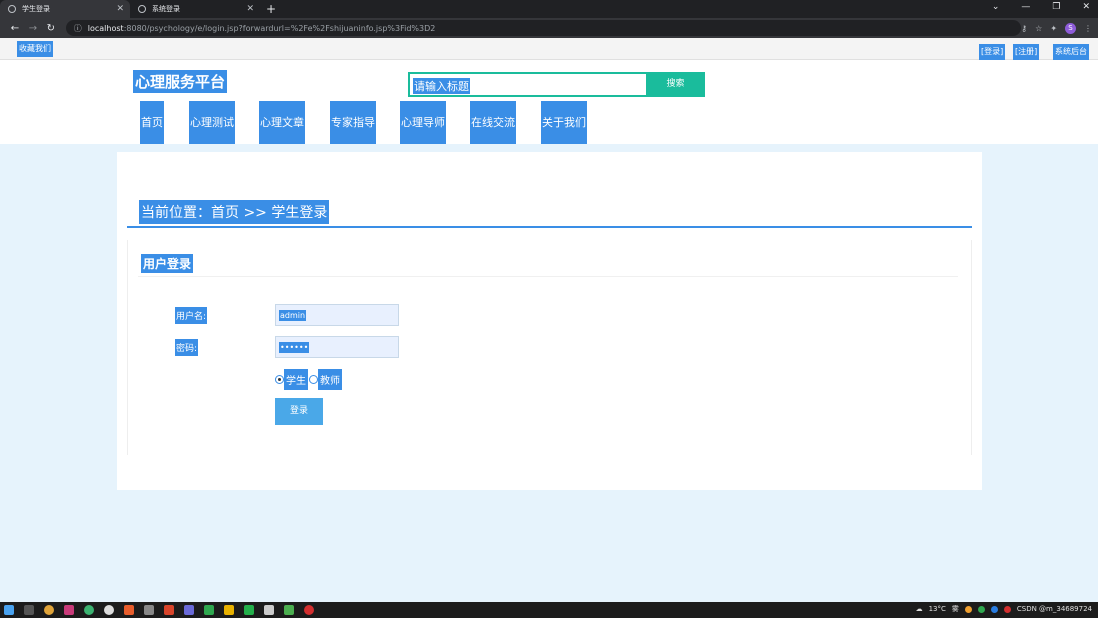 Image resolution: width=1098 pixels, height=618 pixels. I want to click on favorite-link: 收藏我们, so click(35, 49).